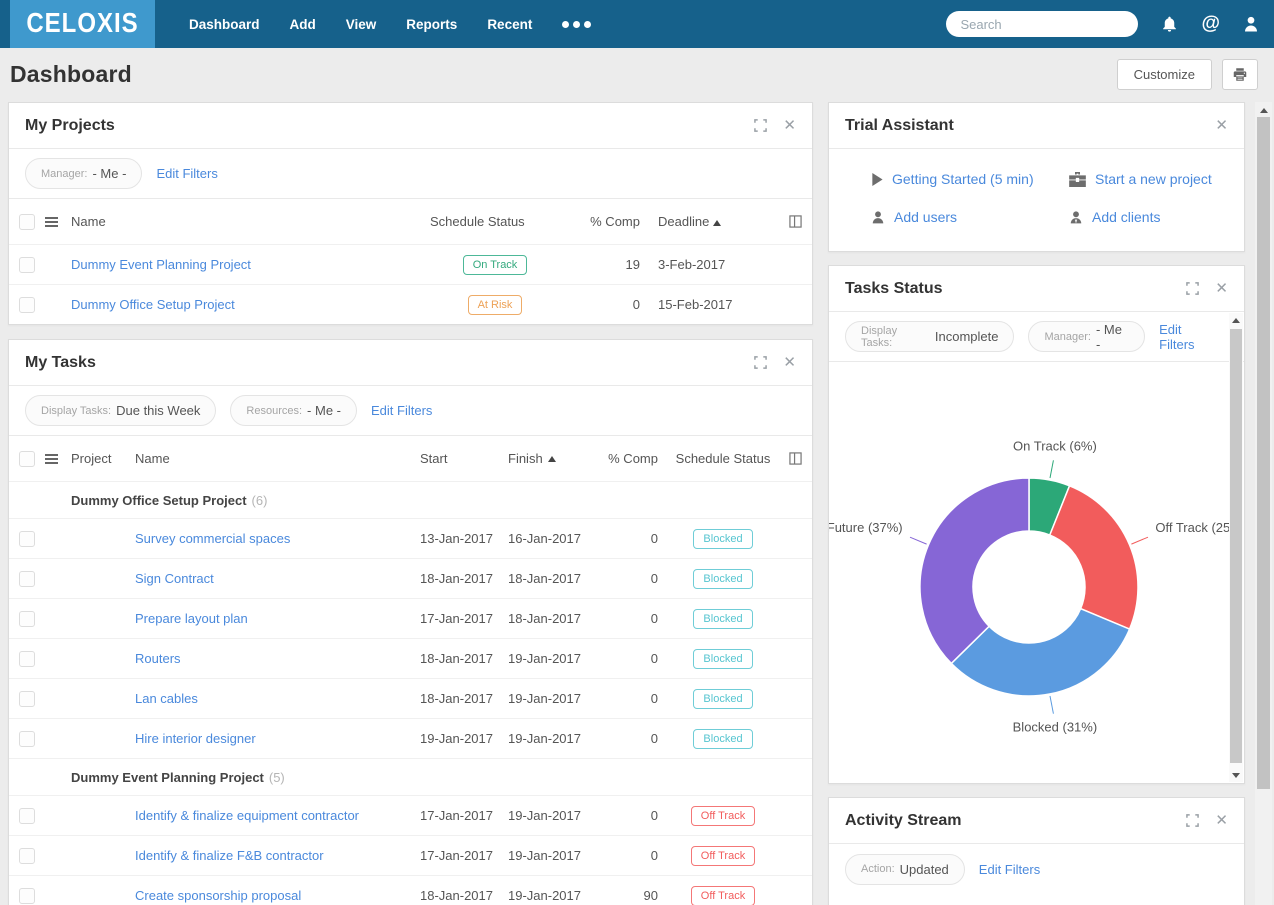 This screenshot has width=1274, height=905. Describe the element at coordinates (970, 179) in the screenshot. I see `getting-started-link: Getting Started (5 min)` at that location.